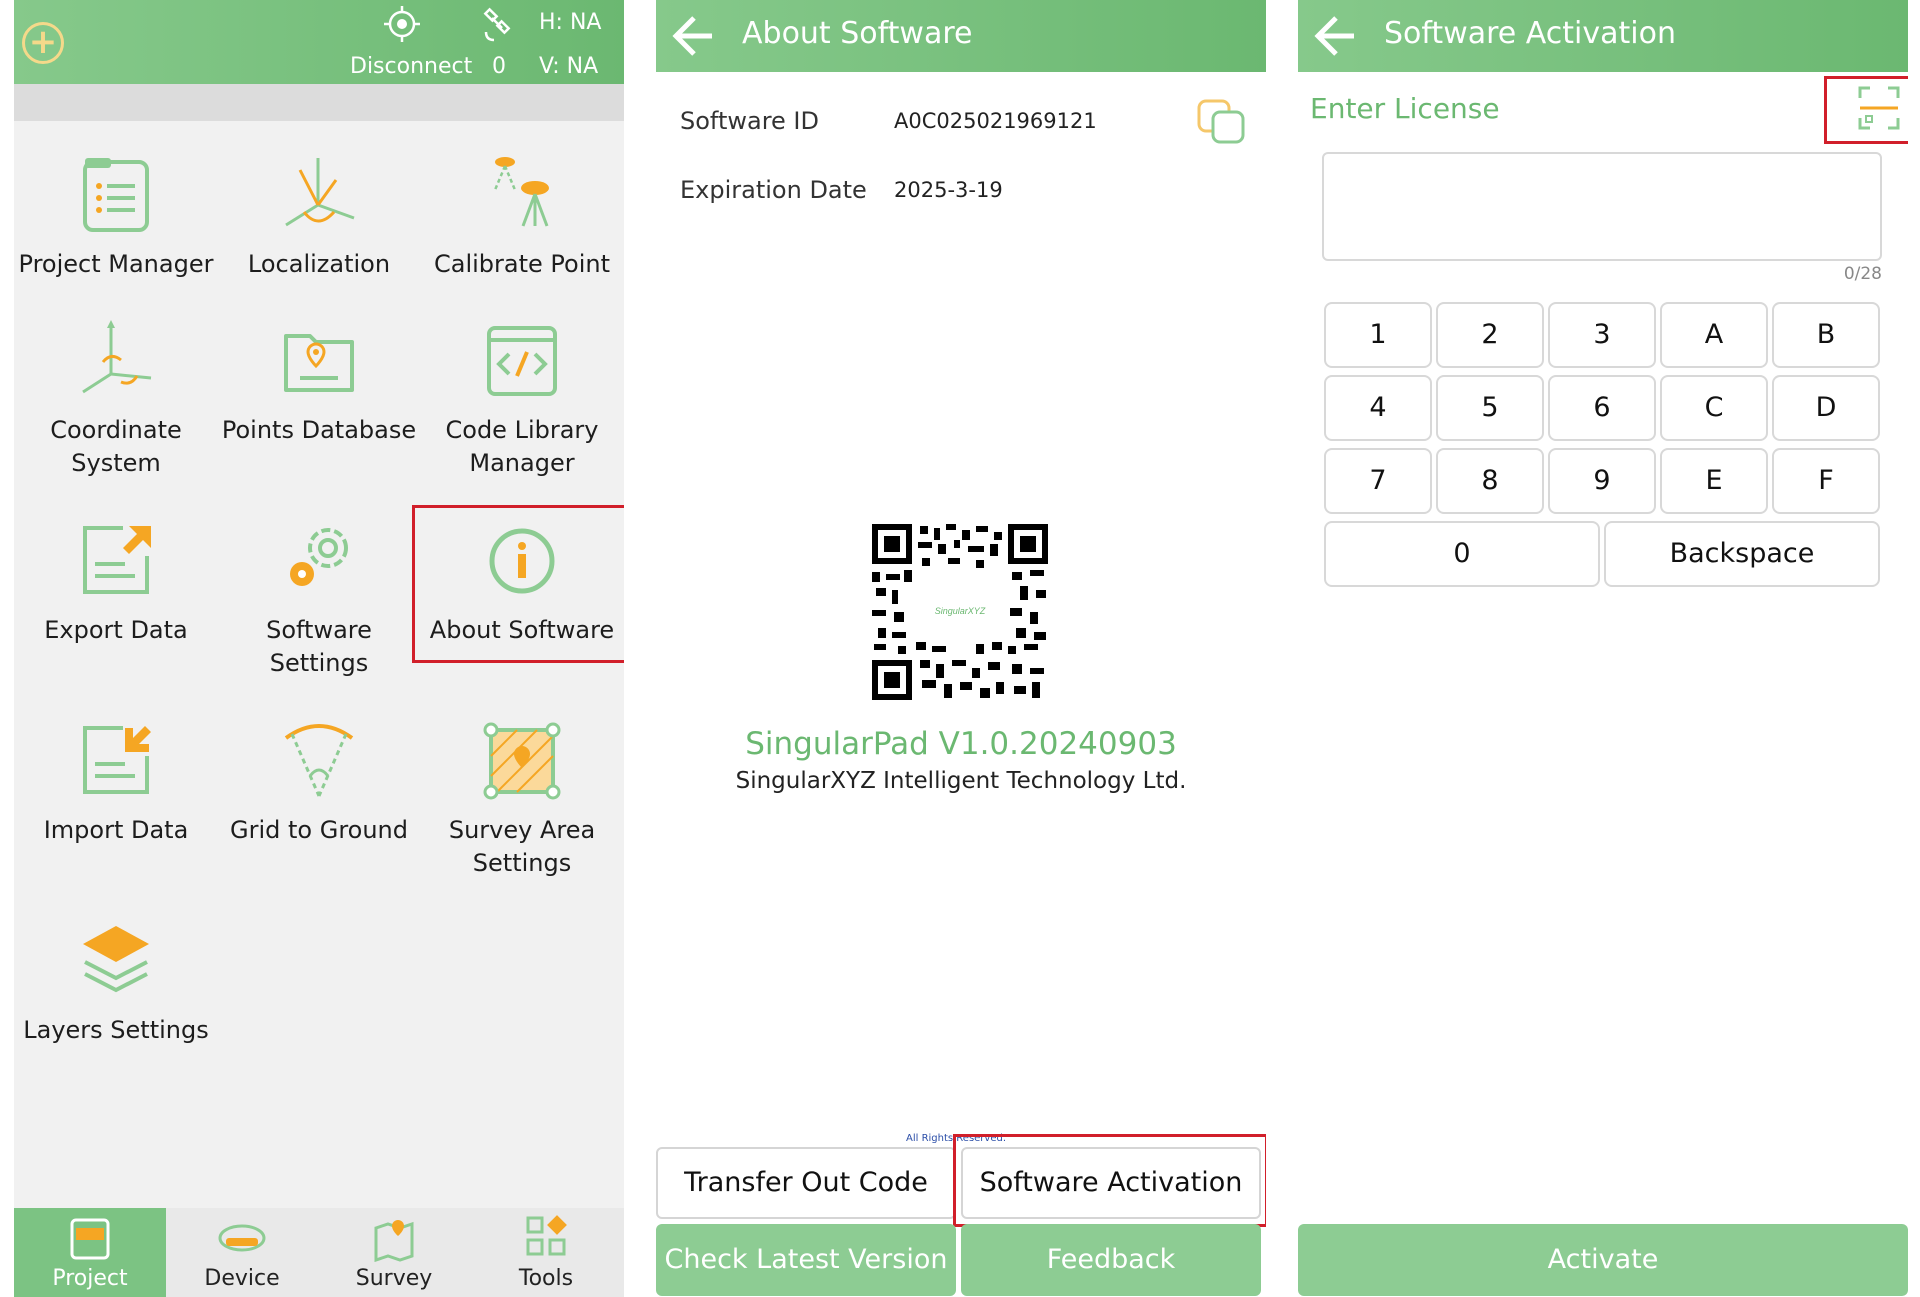 This screenshot has width=1920, height=1297. What do you see at coordinates (1866, 110) in the screenshot?
I see `highlight-scan` at bounding box center [1866, 110].